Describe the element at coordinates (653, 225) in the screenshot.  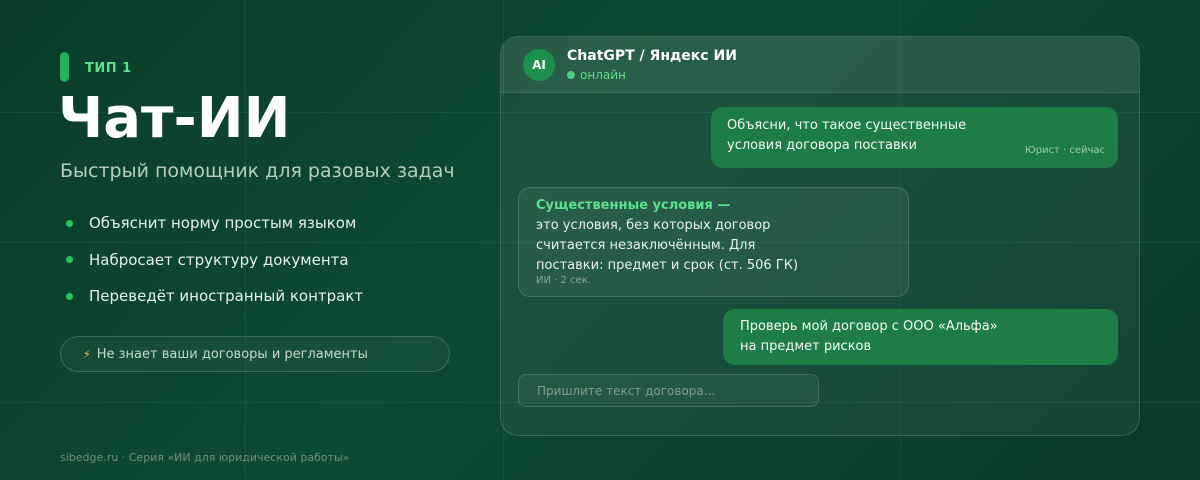
I see `message-line: это условия, без которых договор` at that location.